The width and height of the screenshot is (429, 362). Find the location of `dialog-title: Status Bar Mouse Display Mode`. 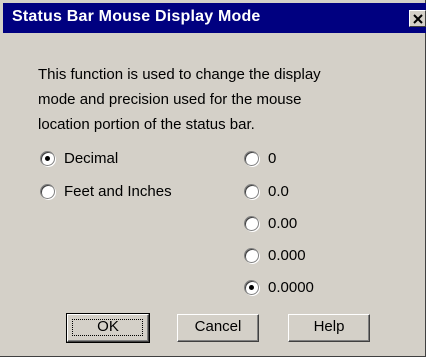

dialog-title: Status Bar Mouse Display Mode is located at coordinates (136, 16).